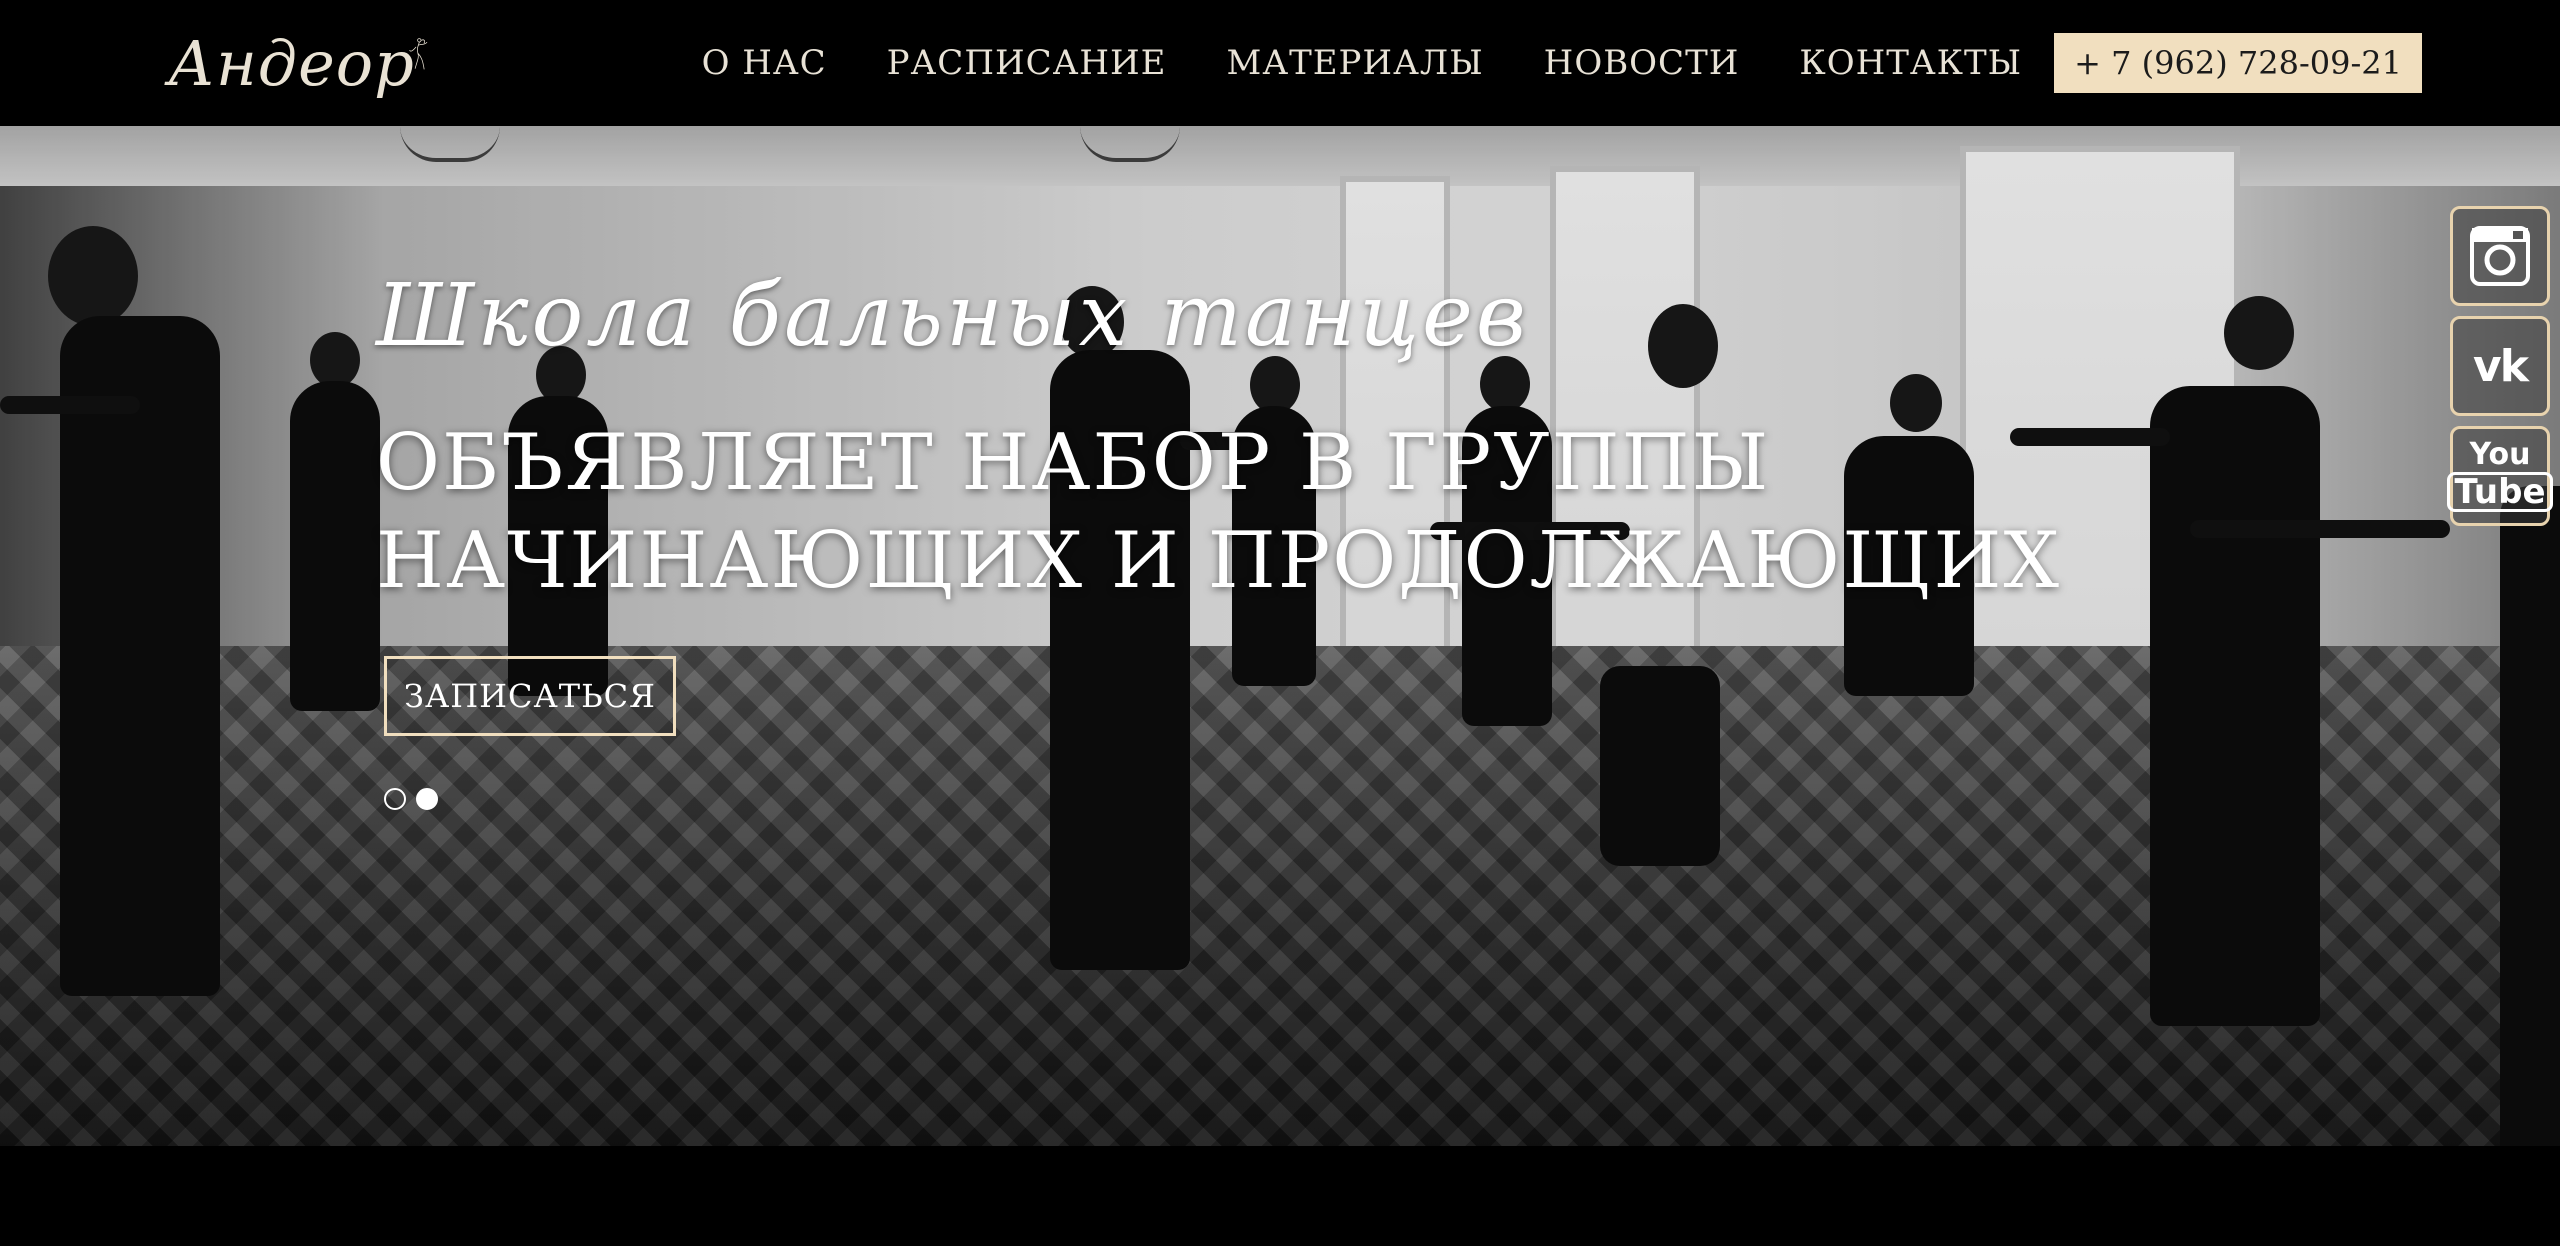  I want to click on vk-button: vk, so click(2500, 366).